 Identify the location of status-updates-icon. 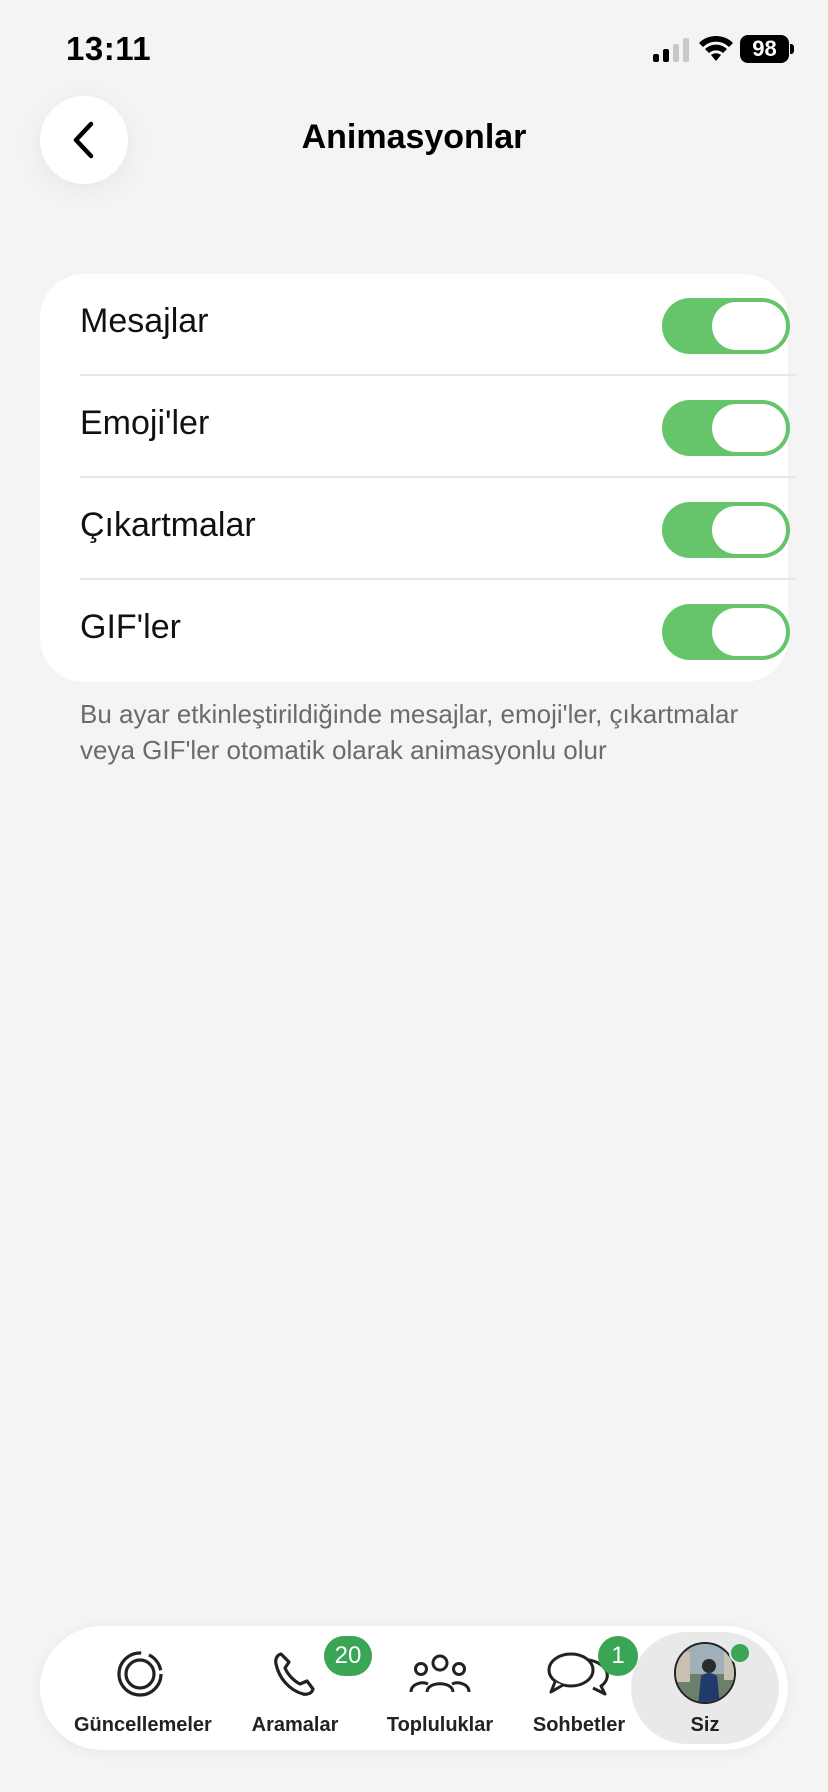
(140, 1674).